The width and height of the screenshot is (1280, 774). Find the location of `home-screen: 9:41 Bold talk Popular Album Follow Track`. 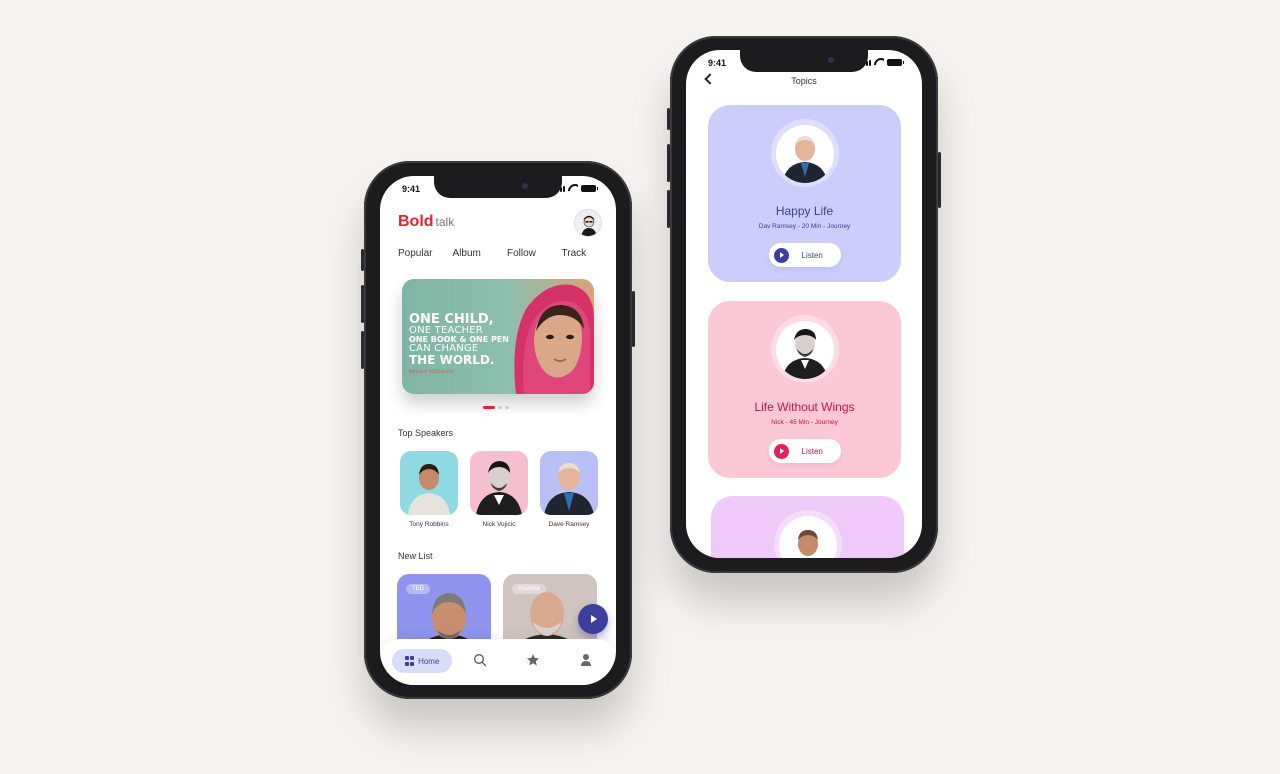

home-screen: 9:41 Bold talk Popular Album Follow Track is located at coordinates (498, 430).